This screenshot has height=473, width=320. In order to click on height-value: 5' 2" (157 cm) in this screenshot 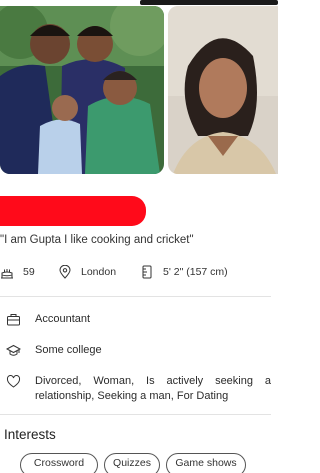, I will do `click(195, 272)`.